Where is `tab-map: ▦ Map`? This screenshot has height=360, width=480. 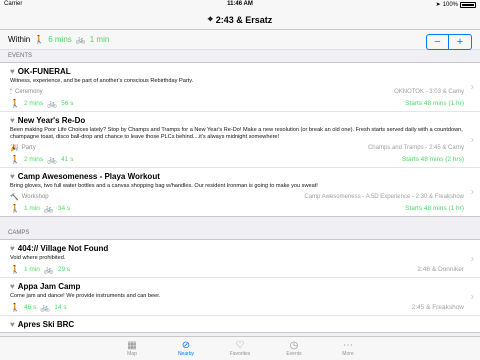
tab-map: ▦ Map is located at coordinates (132, 348).